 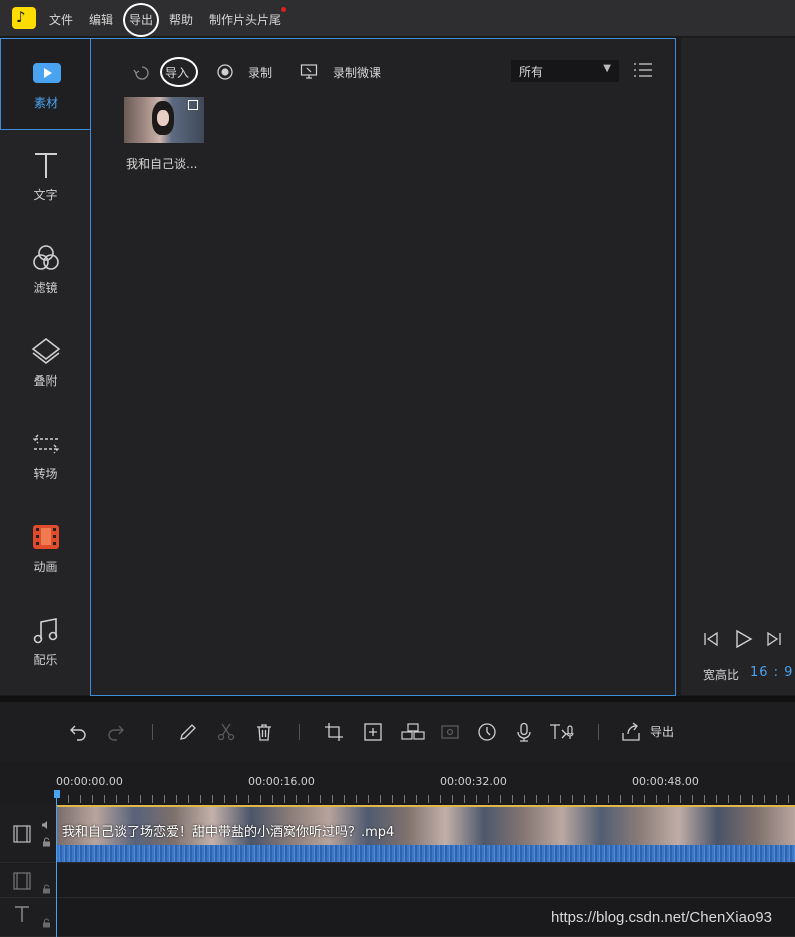 I want to click on list-view-icon, so click(x=643, y=70).